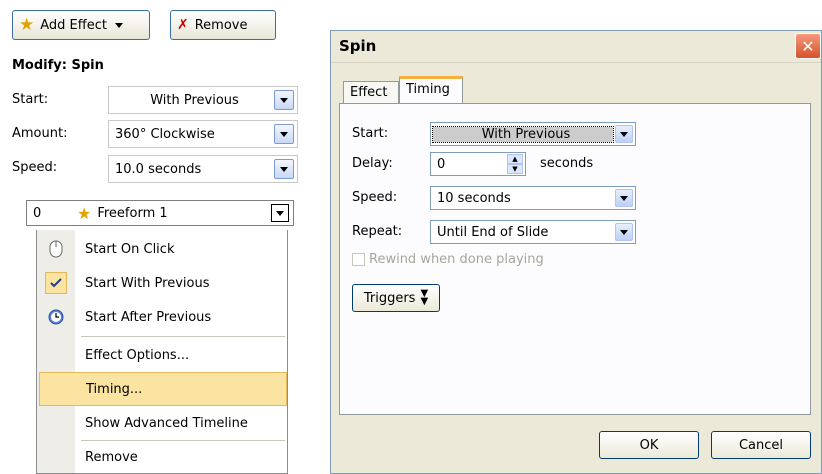 The width and height of the screenshot is (822, 474). I want to click on spin-up-icon: ▲, so click(515, 159).